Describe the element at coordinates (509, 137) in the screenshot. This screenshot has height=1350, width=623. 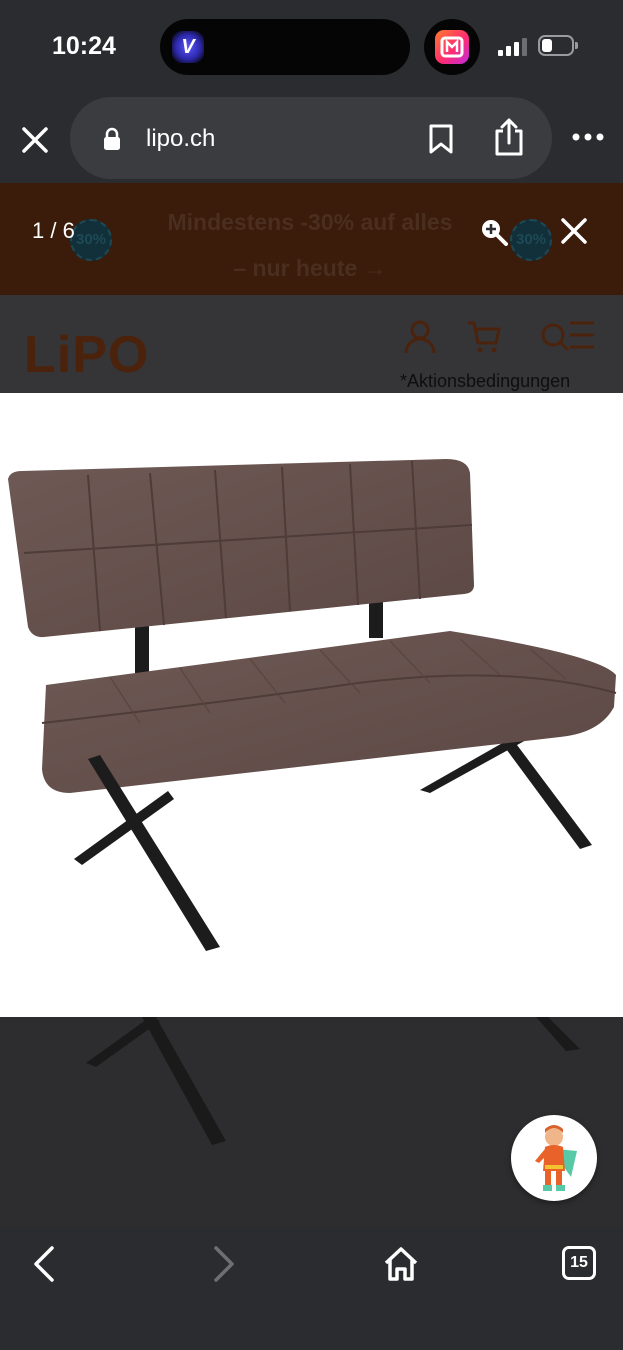
I see `share-icon` at that location.